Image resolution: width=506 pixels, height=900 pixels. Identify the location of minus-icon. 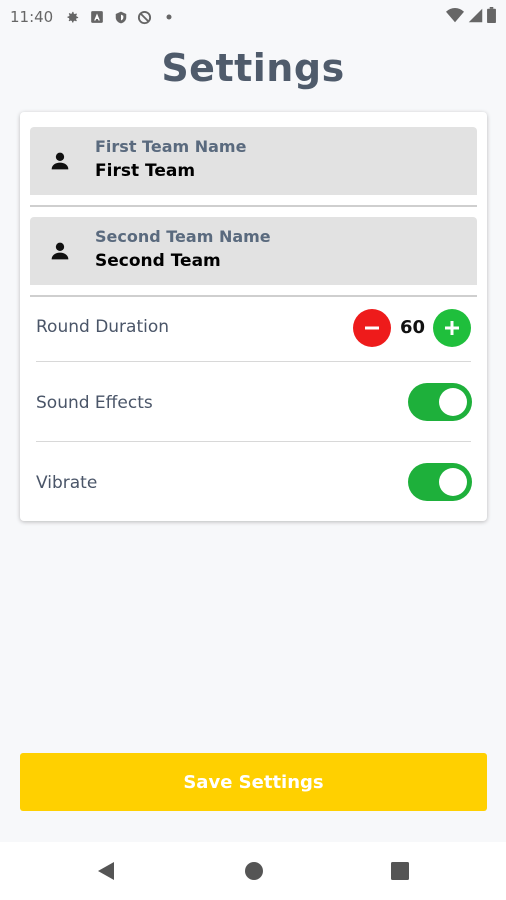
(372, 328).